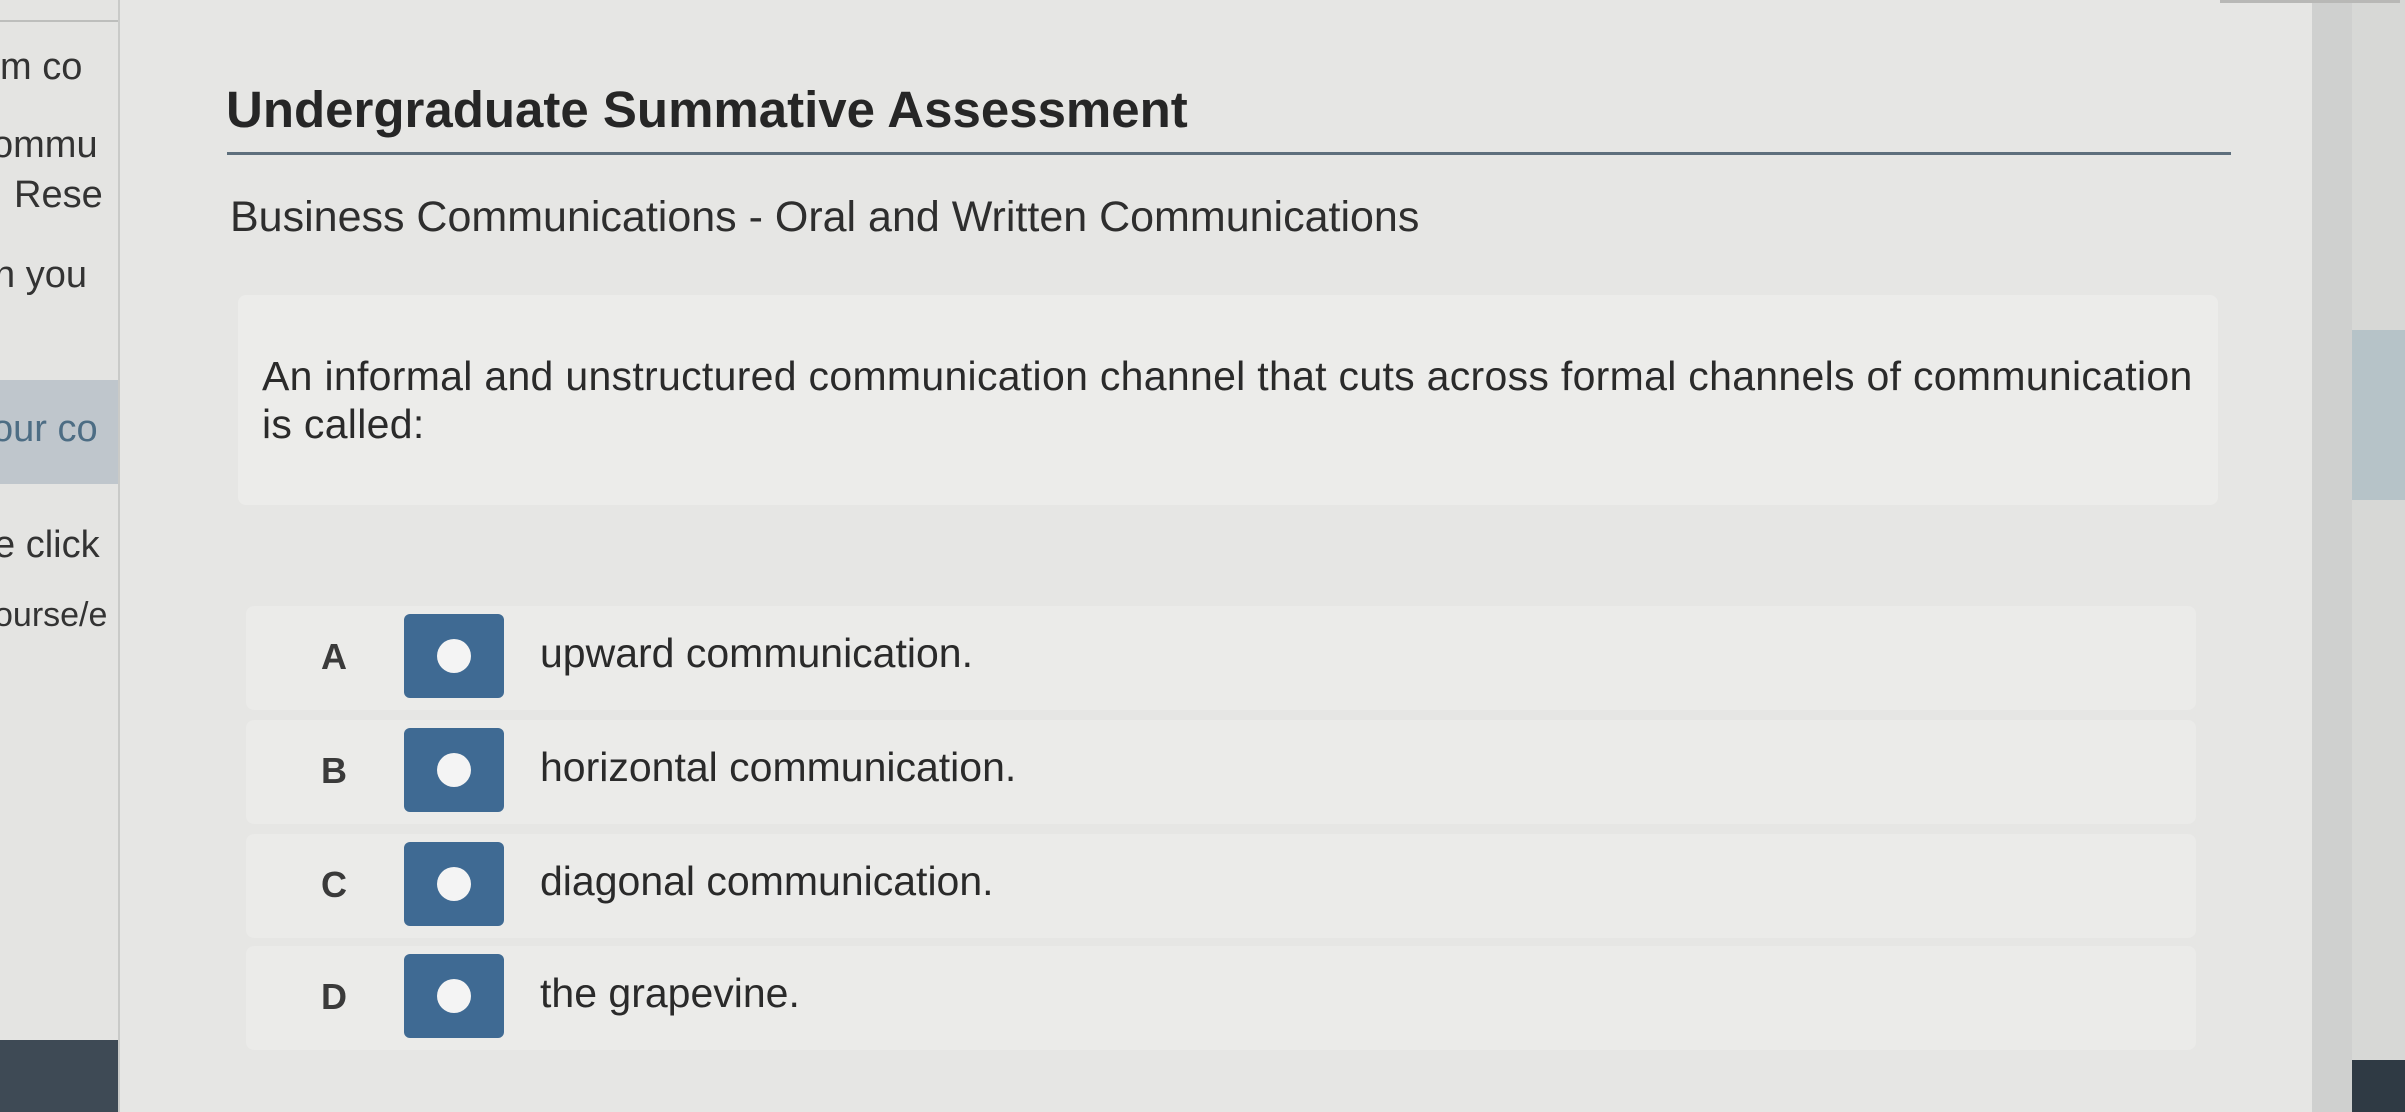 Image resolution: width=2405 pixels, height=1112 pixels. What do you see at coordinates (2310, 1) in the screenshot?
I see `top-divider` at bounding box center [2310, 1].